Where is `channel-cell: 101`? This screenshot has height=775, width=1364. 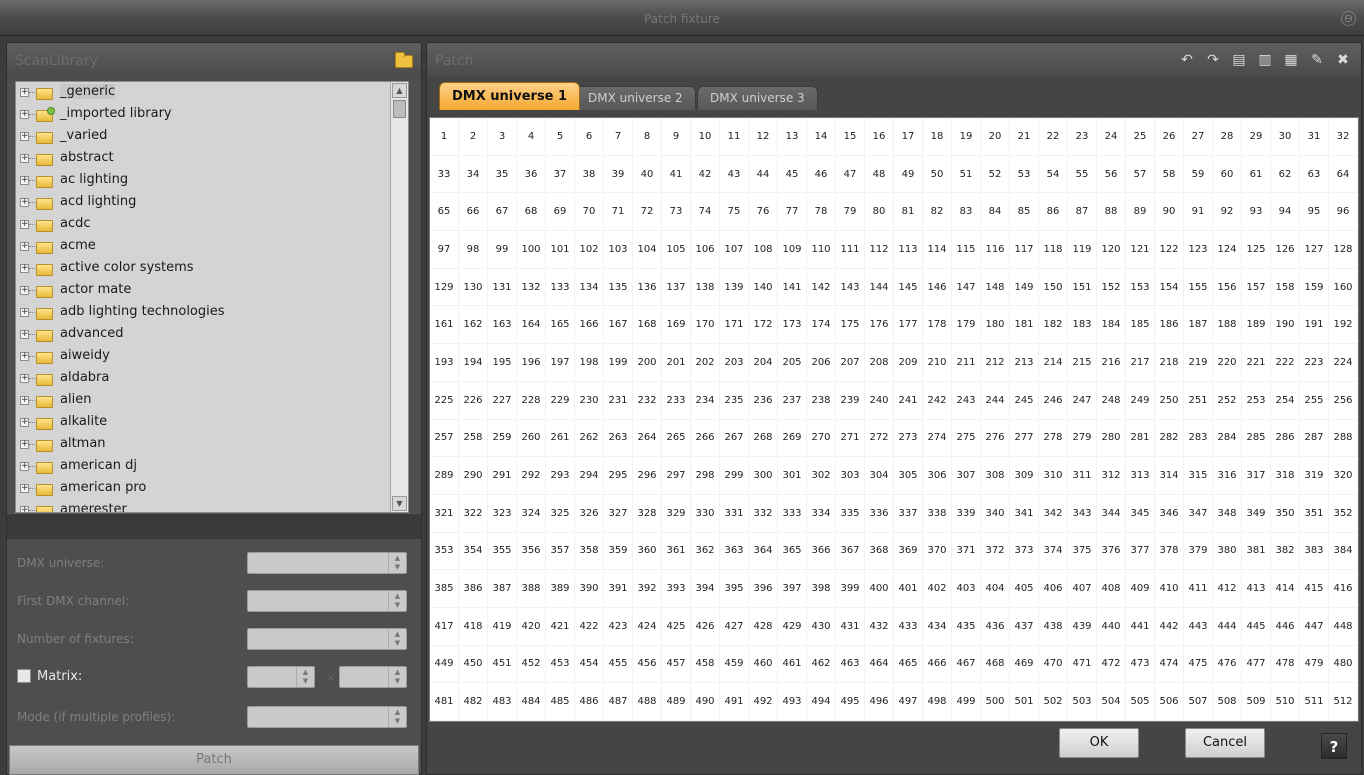
channel-cell: 101 is located at coordinates (560, 250).